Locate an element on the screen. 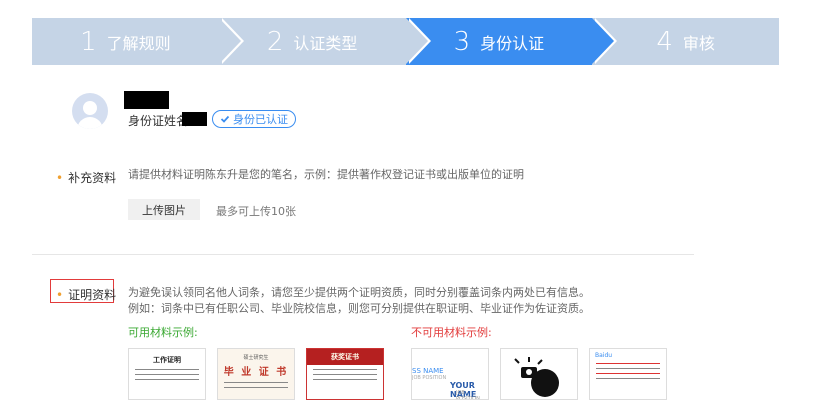 Image resolution: width=820 pixels, height=400 pixels. usable-examples-title: 可用材料示例: is located at coordinates (163, 332).